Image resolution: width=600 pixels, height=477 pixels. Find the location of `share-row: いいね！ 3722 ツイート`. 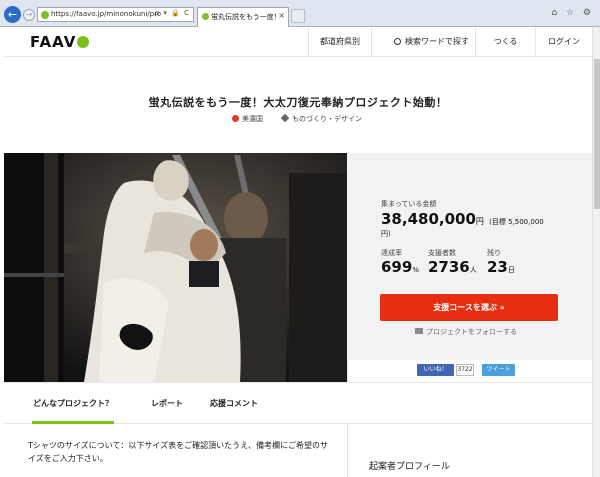

share-row: いいね！ 3722 ツイート is located at coordinates (469, 371).